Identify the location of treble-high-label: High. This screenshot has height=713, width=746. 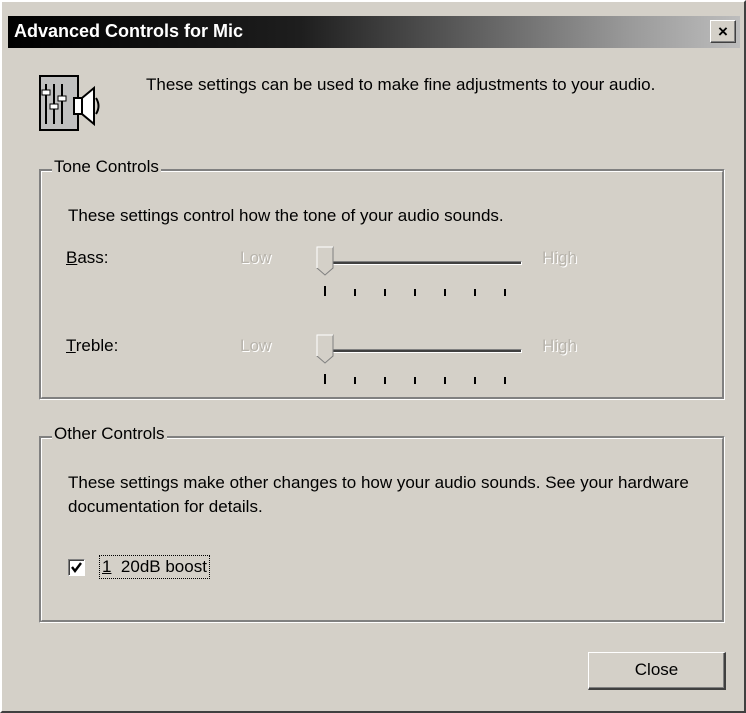
(559, 345).